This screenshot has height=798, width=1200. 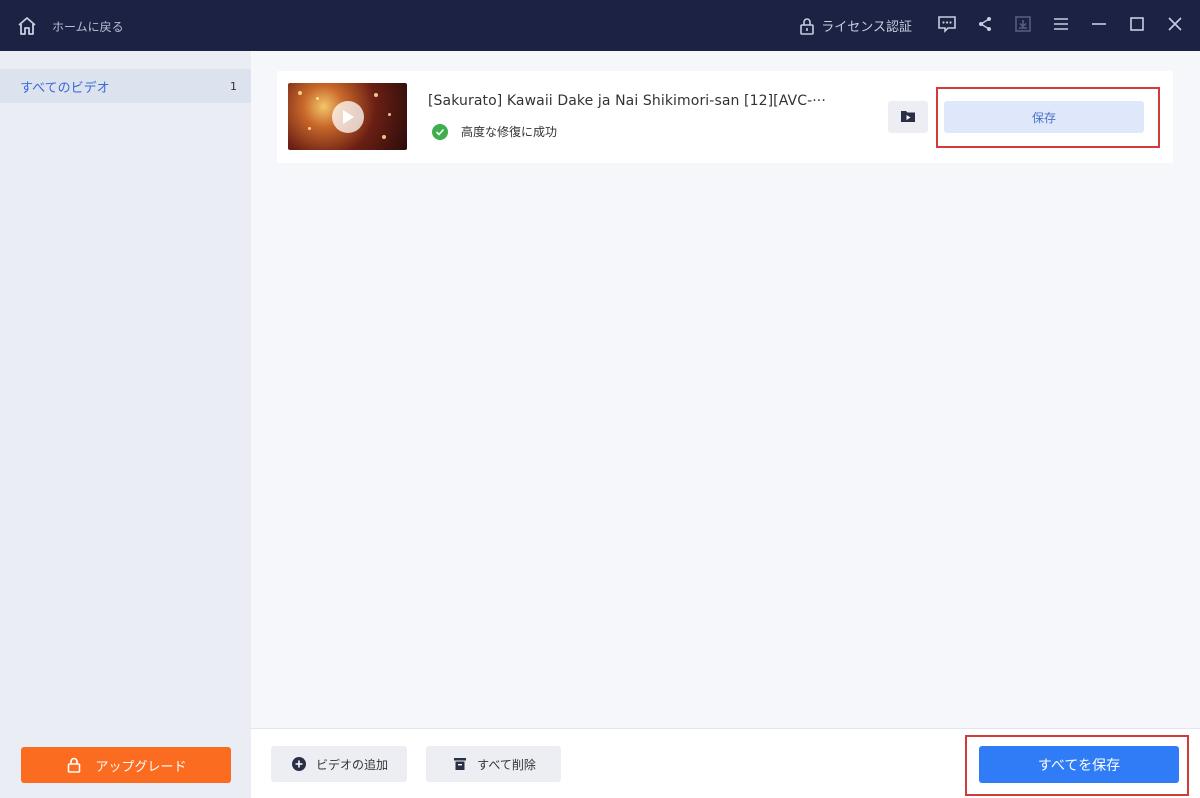 I want to click on upgrade-button: アップグレード, so click(x=126, y=765).